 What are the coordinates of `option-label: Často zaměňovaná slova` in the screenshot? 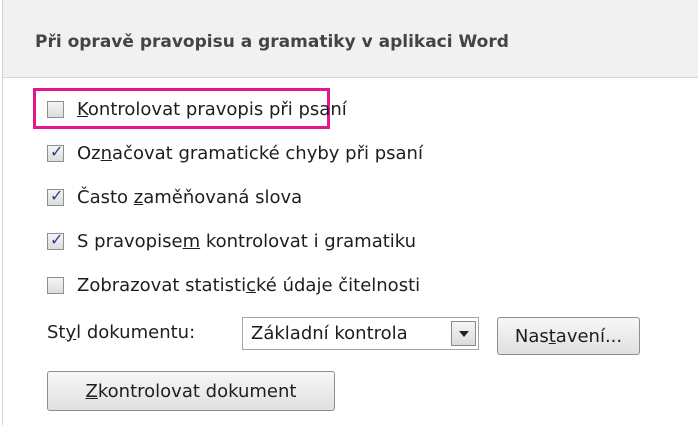 It's located at (190, 197).